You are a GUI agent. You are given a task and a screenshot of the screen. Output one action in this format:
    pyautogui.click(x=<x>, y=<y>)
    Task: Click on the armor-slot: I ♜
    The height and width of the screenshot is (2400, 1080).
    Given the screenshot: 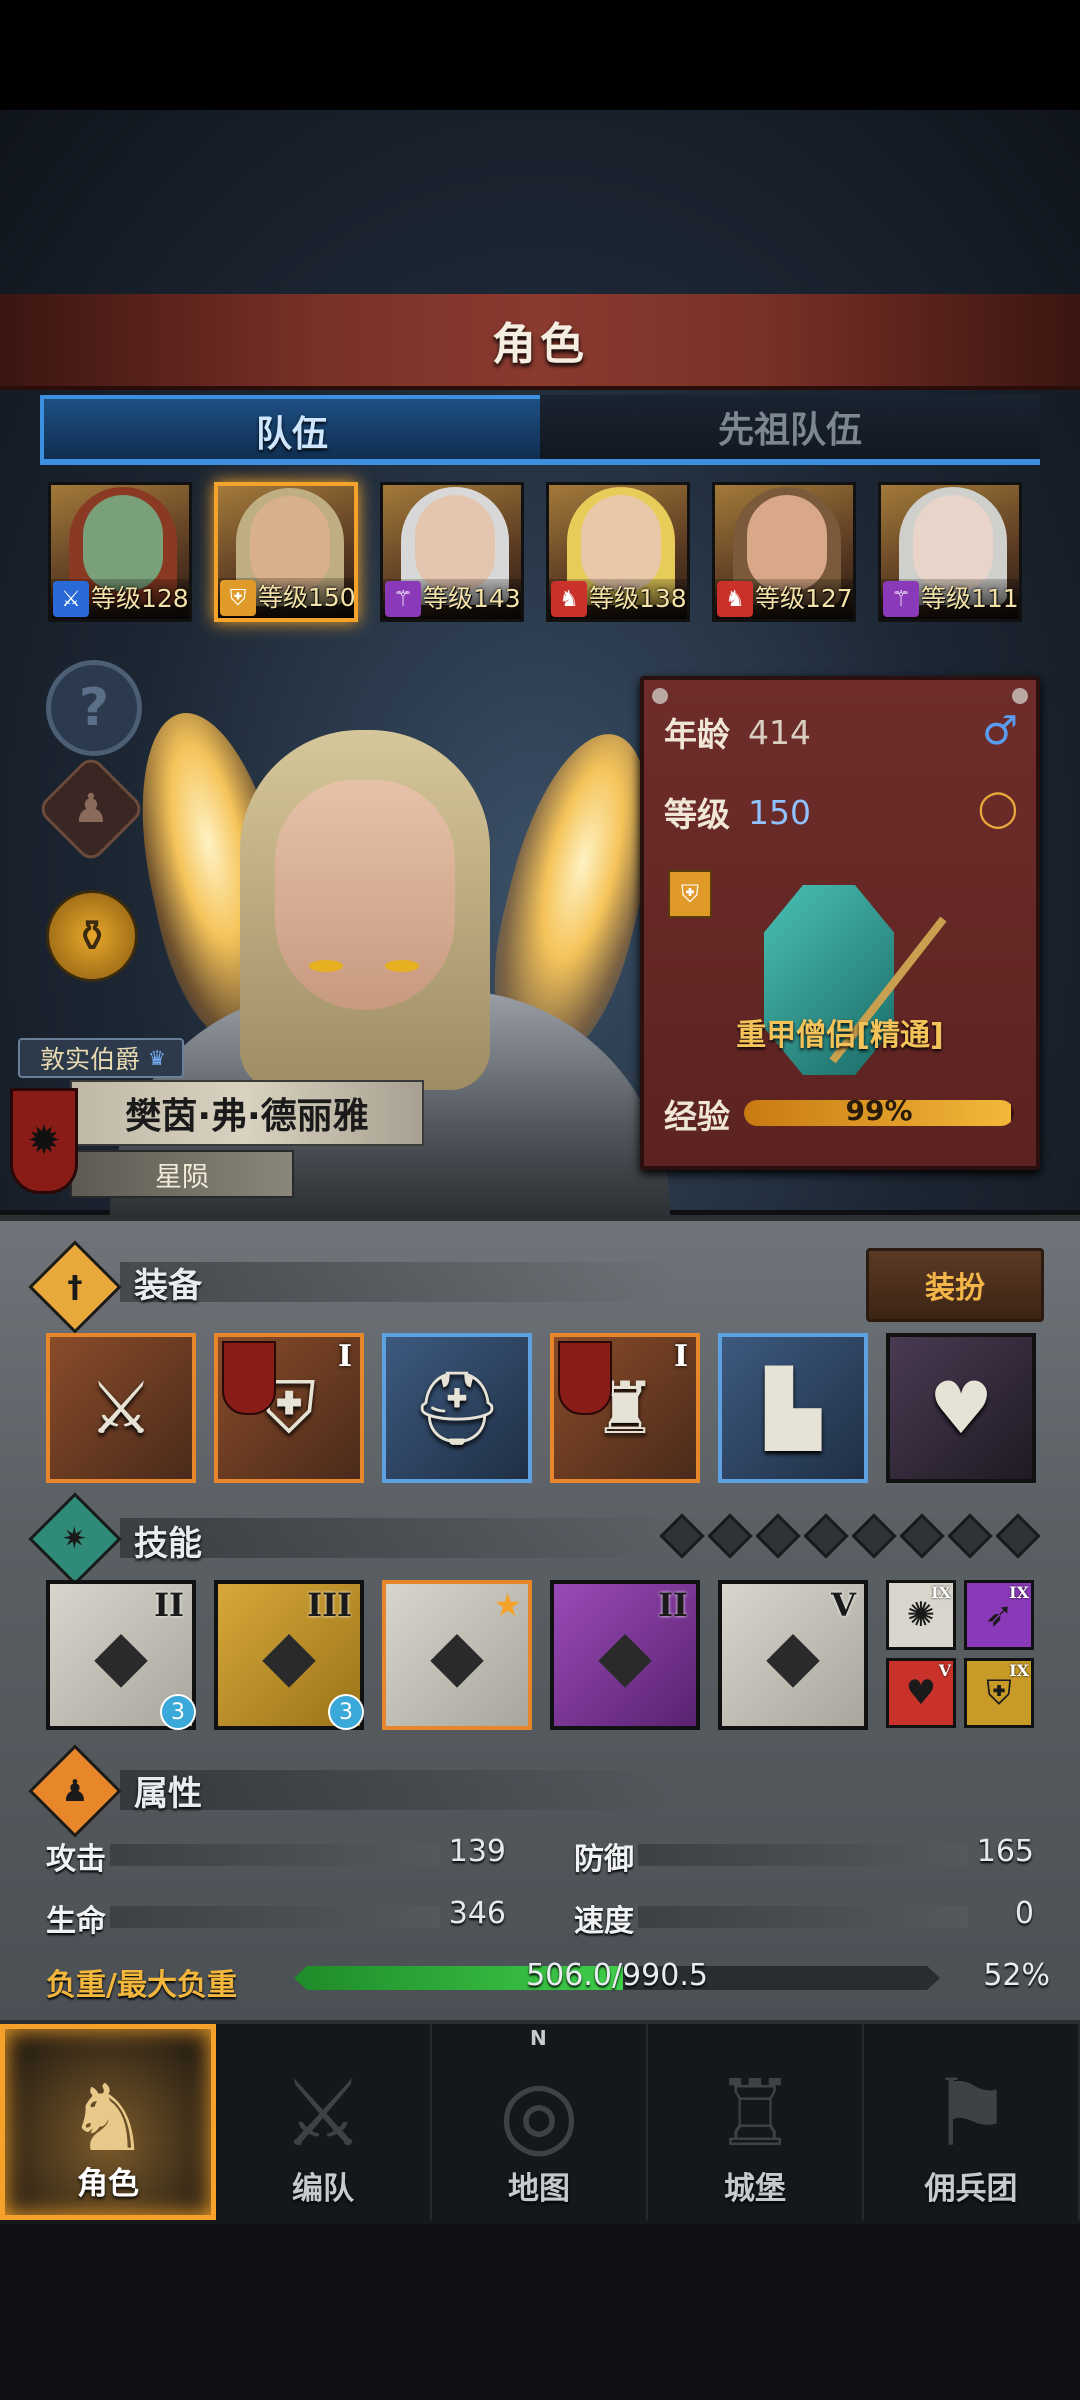 What is the action you would take?
    pyautogui.click(x=625, y=1408)
    